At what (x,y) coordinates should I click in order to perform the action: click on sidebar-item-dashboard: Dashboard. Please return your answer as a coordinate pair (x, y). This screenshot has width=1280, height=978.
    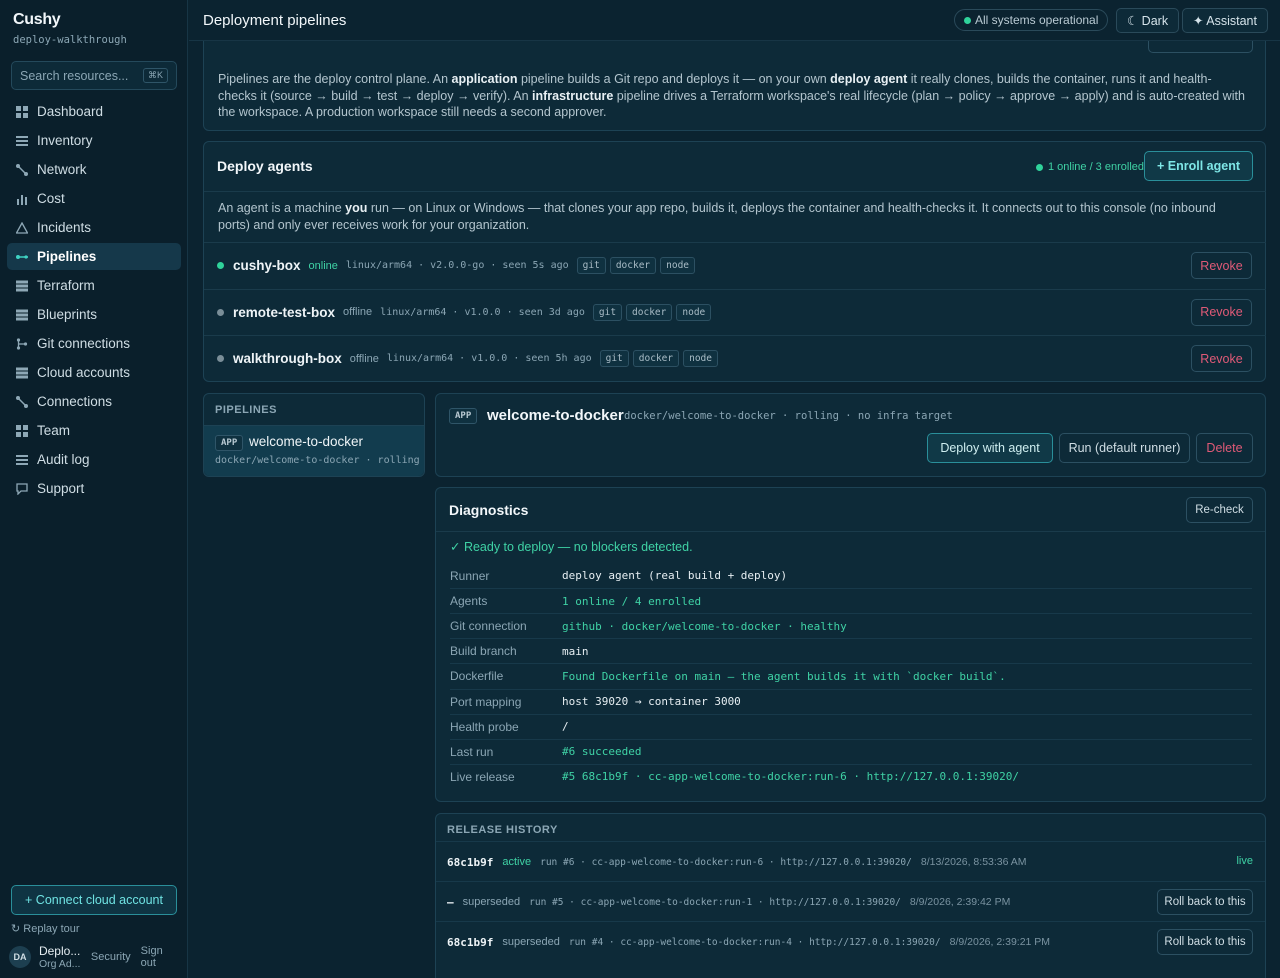
    Looking at the image, I should click on (94, 111).